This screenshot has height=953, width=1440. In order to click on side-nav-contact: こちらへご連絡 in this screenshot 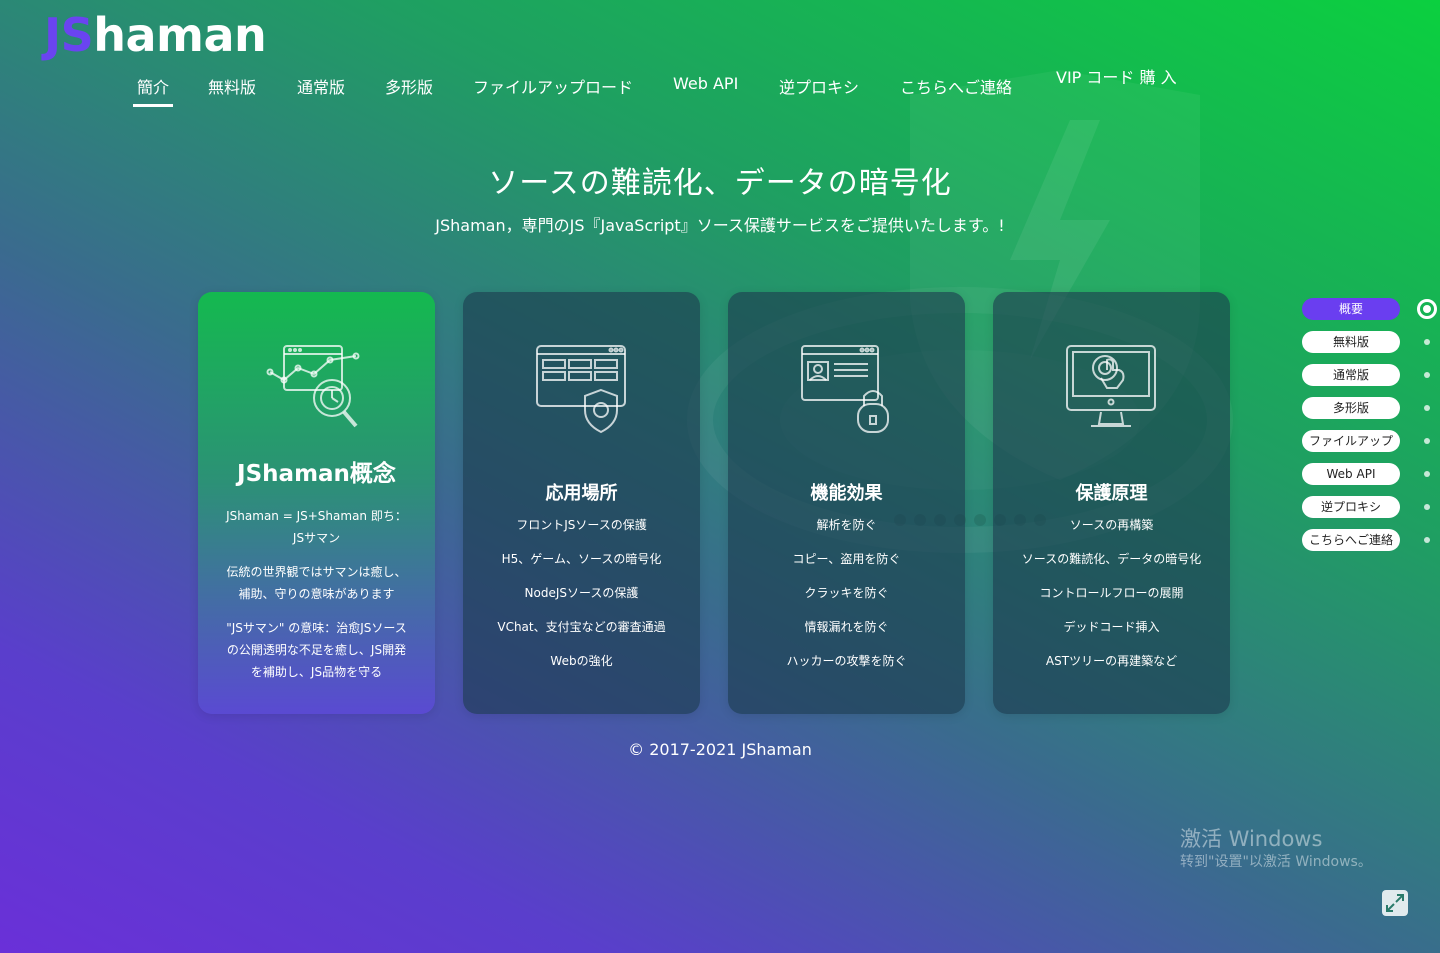, I will do `click(1351, 540)`.